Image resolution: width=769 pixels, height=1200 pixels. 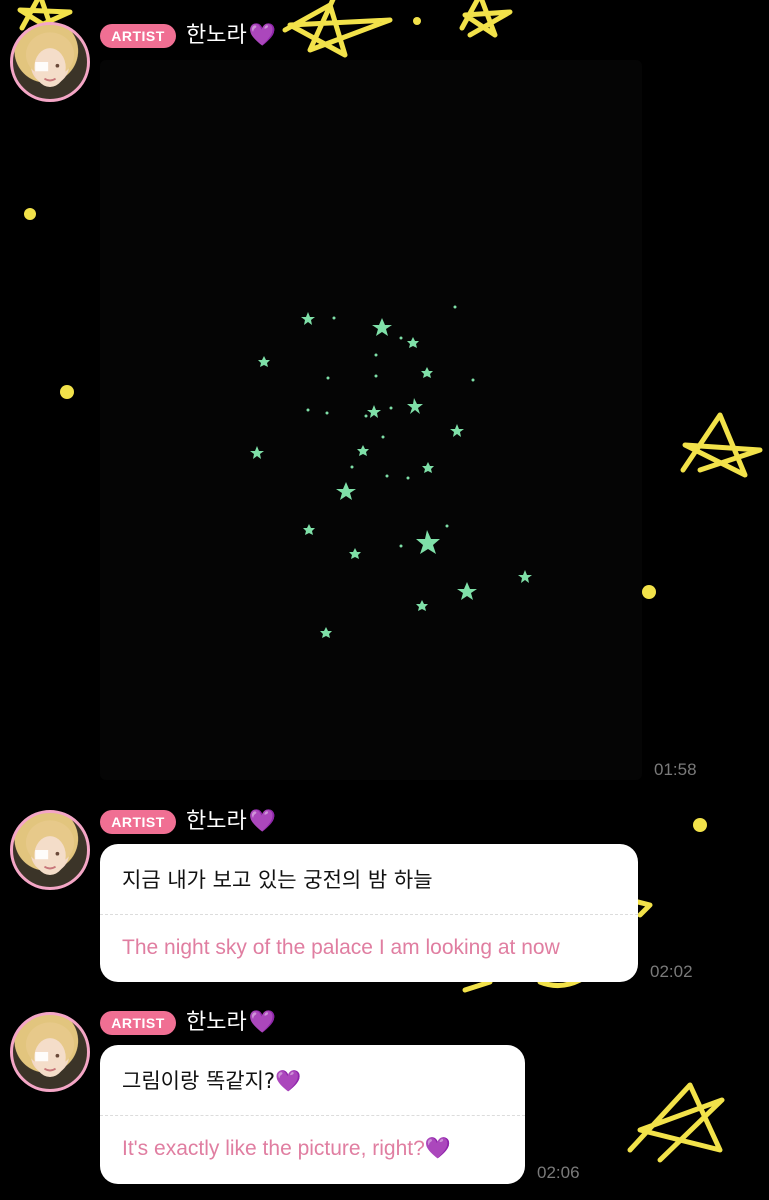 What do you see at coordinates (558, 1172) in the screenshot?
I see `message-time: 02:06` at bounding box center [558, 1172].